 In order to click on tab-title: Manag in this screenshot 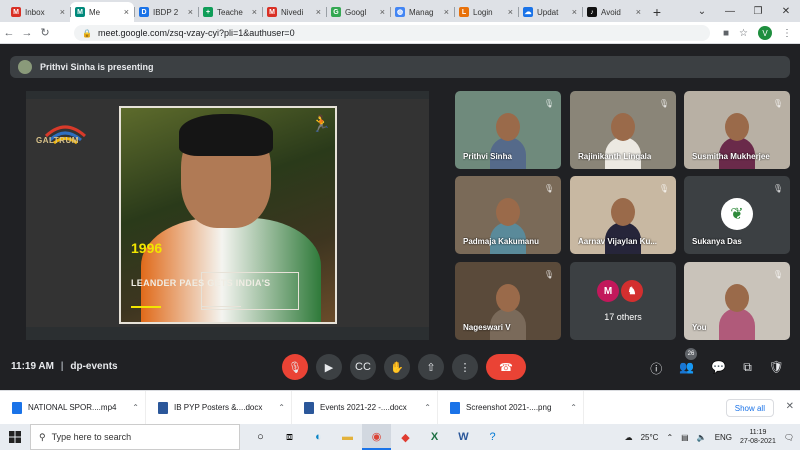, I will do `click(421, 12)`.